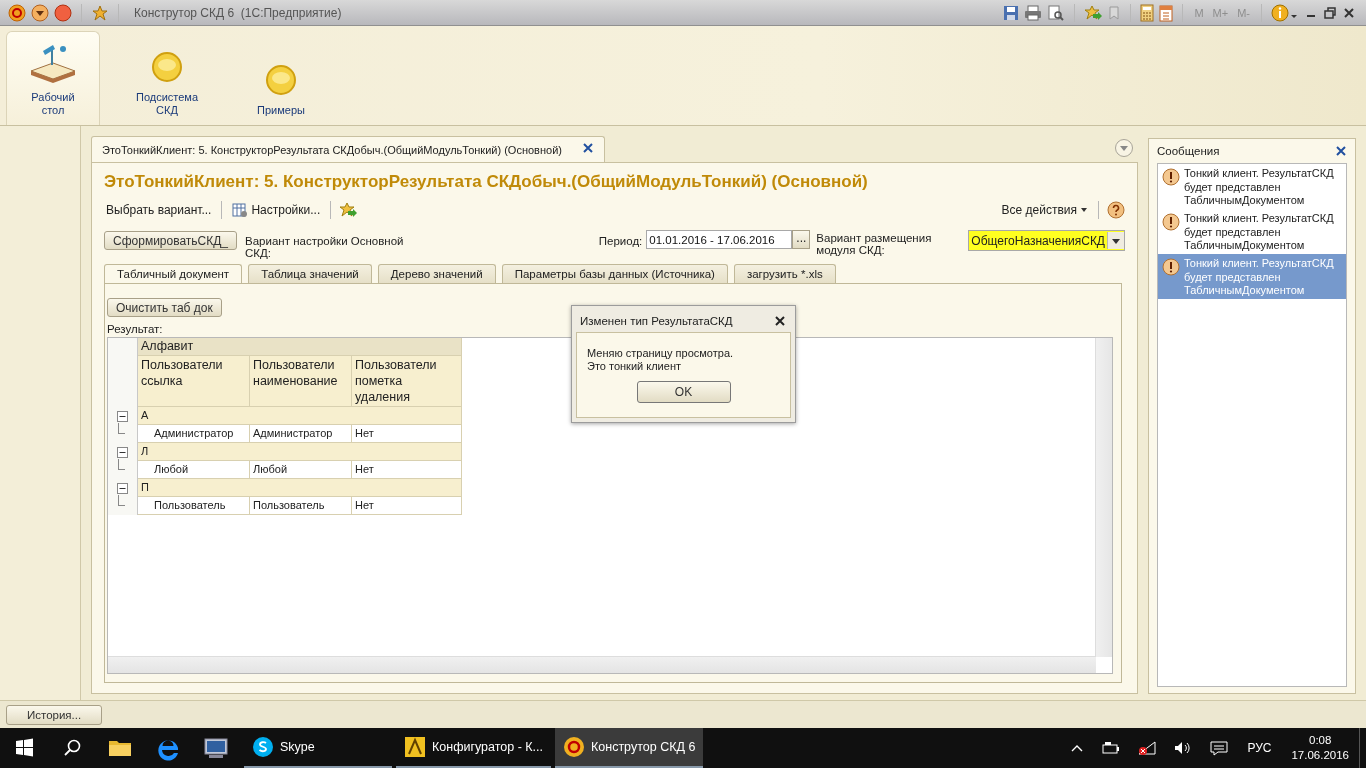 This screenshot has height=768, width=1366. What do you see at coordinates (1084, 210) in the screenshot?
I see `caret-icon` at bounding box center [1084, 210].